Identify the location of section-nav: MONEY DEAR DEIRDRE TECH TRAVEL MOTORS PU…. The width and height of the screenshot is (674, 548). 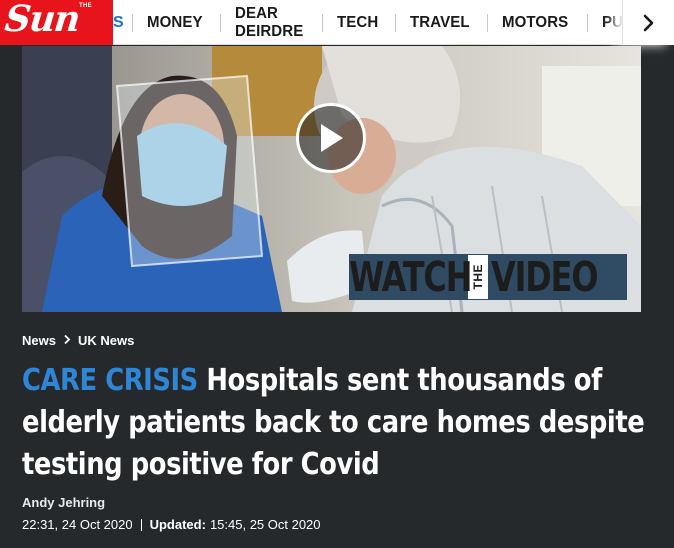
(403, 22).